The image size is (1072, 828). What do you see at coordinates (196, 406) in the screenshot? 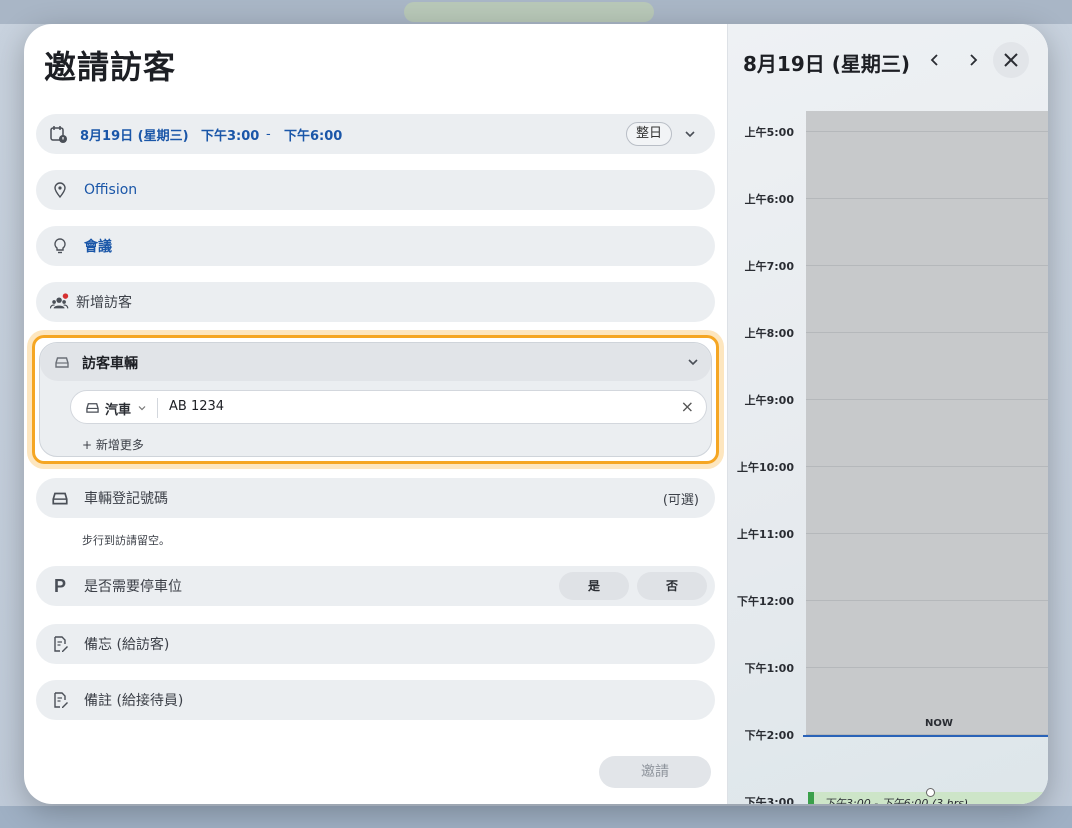
I see `plate-input: AB 1234` at bounding box center [196, 406].